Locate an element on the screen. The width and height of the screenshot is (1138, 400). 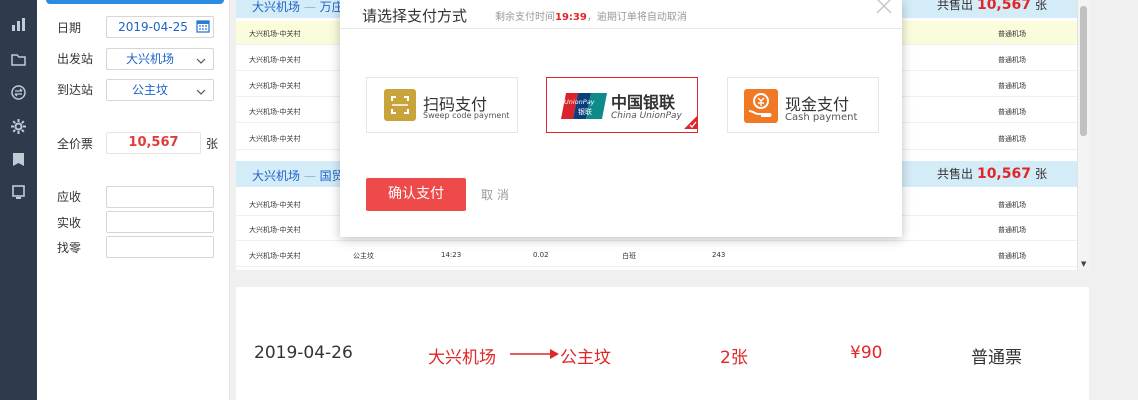
confirm-payment-button: 确认支付 is located at coordinates (416, 194).